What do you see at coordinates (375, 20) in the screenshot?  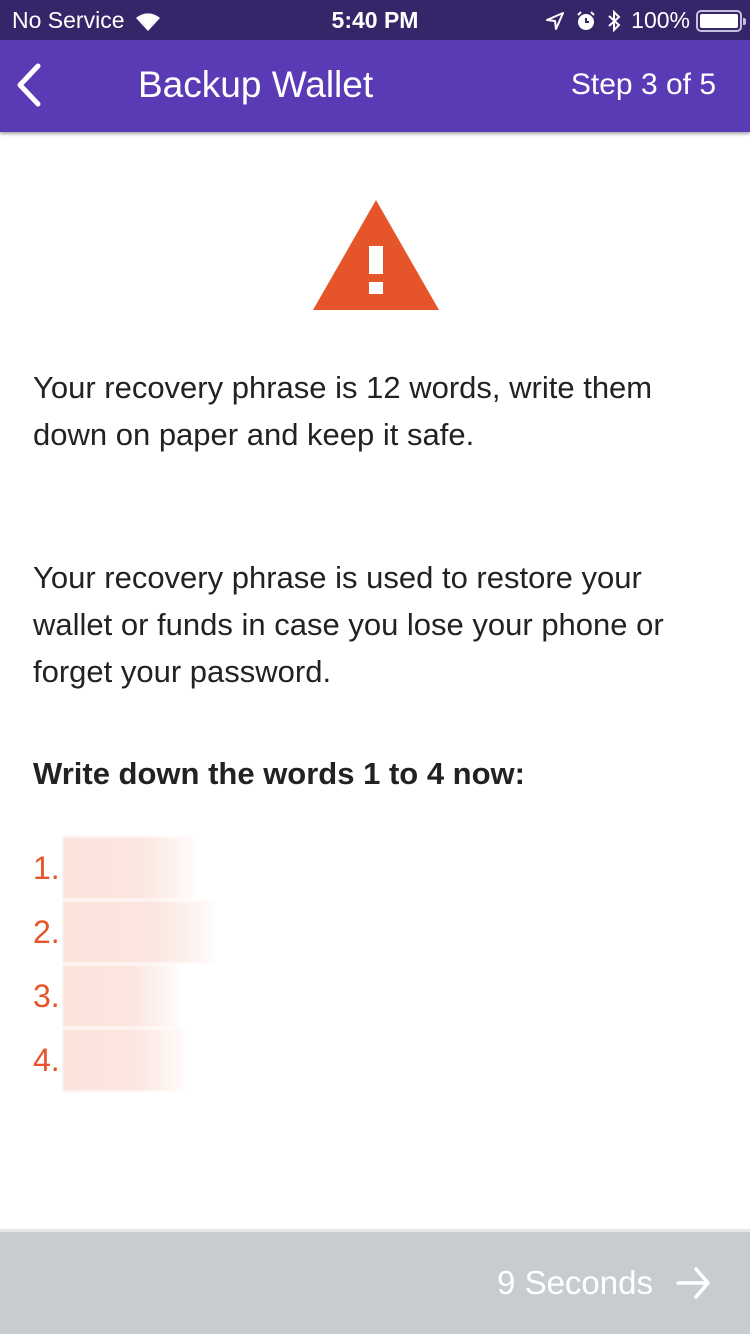 I see `status-bar: No Service 5:40 PM 100%` at bounding box center [375, 20].